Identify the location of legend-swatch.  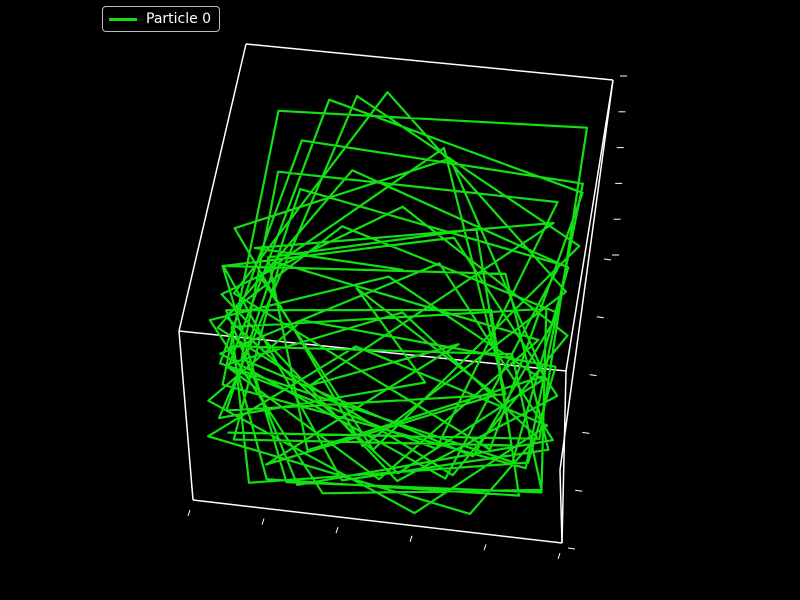
(123, 19).